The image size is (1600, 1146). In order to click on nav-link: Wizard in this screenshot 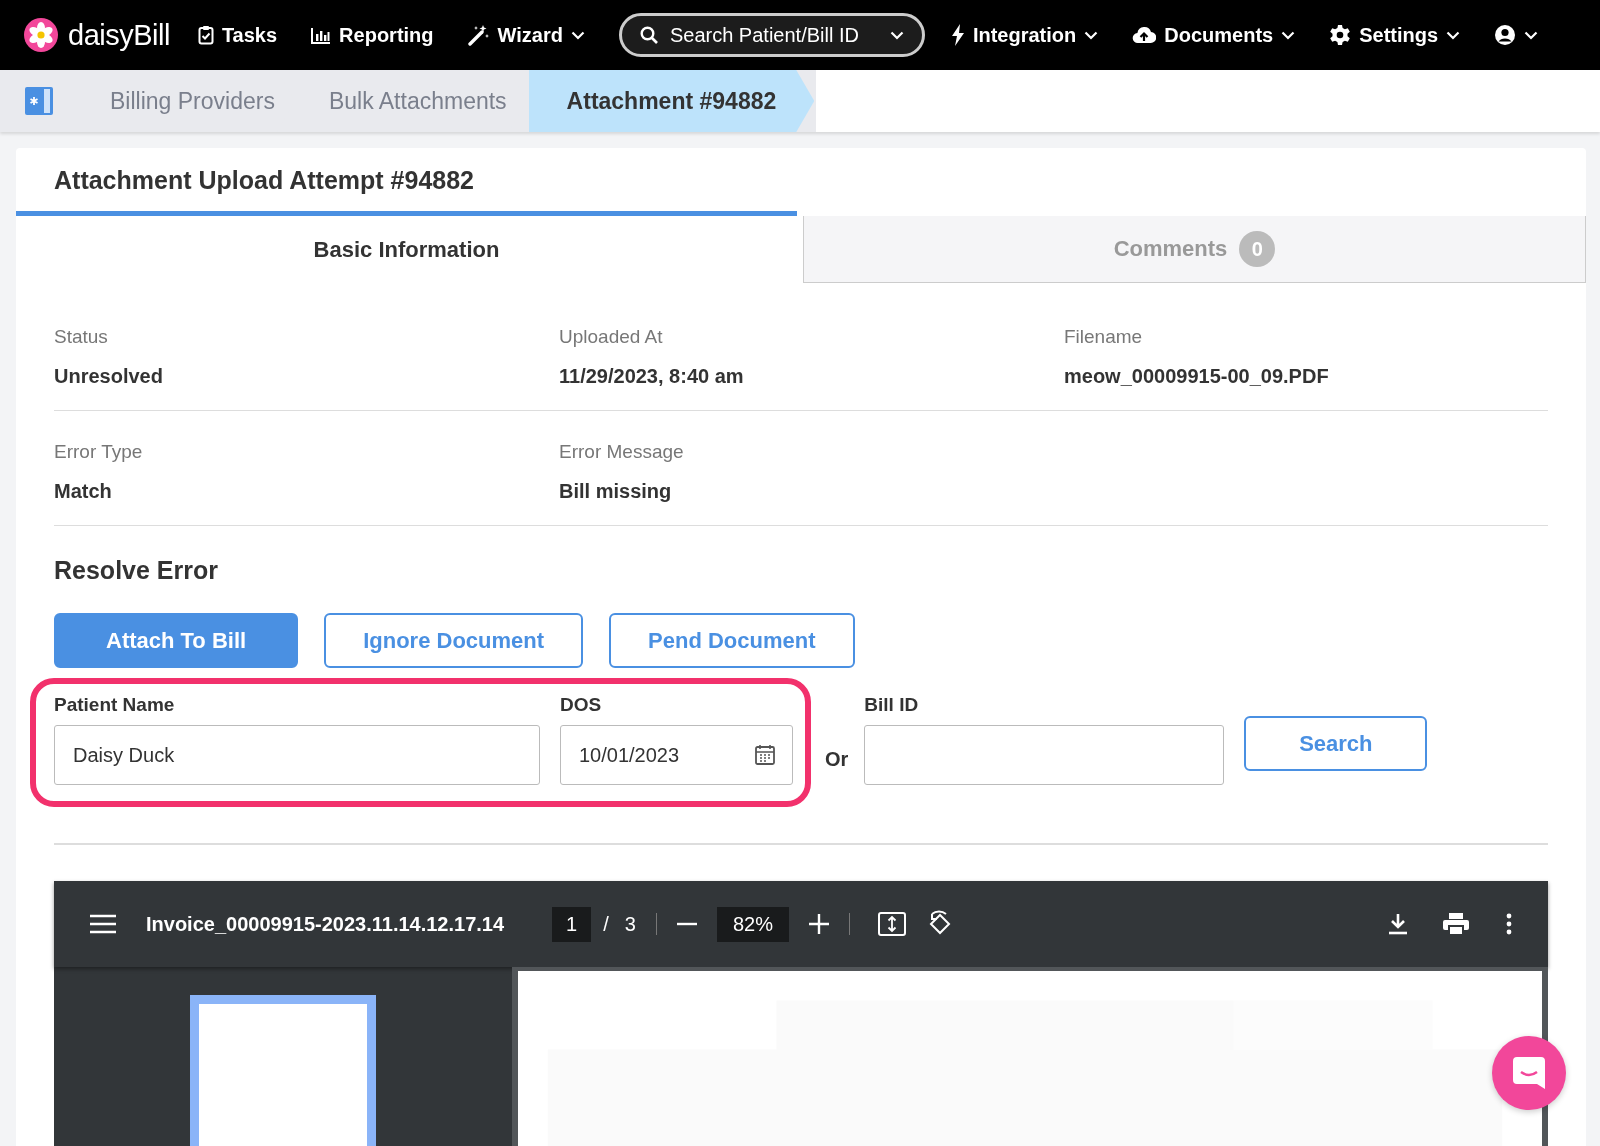, I will do `click(526, 35)`.